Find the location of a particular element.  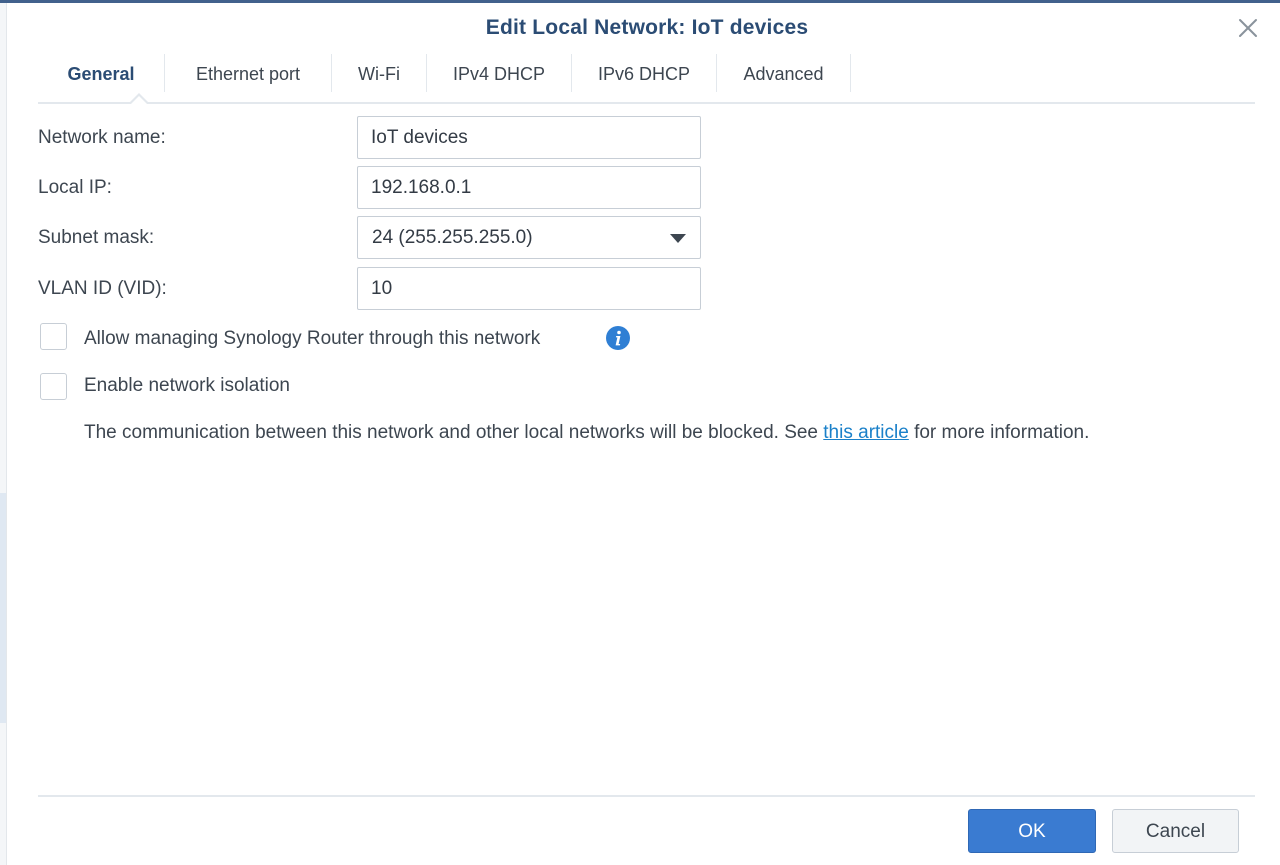

tab-wifi: Wi-Fi is located at coordinates (379, 74).